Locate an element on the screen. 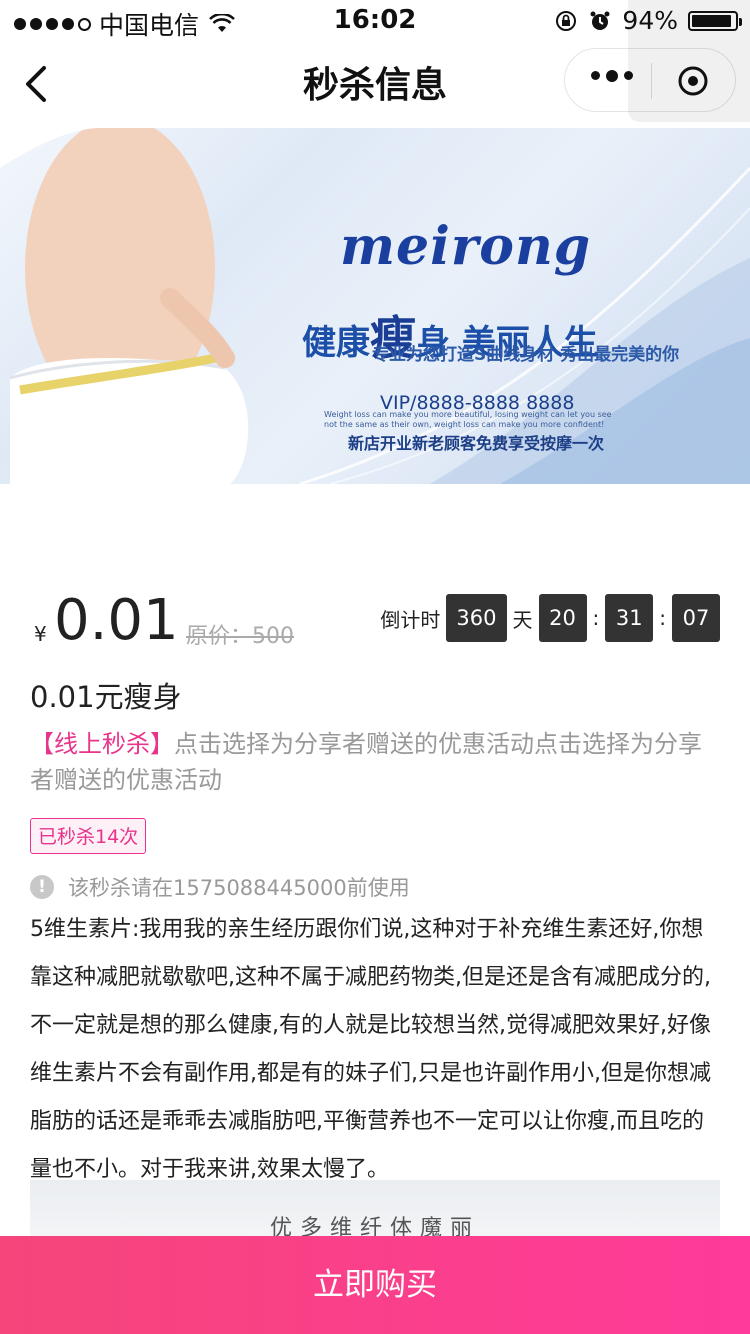 This screenshot has height=1334, width=750. article-image: 优多维纤体魔丽 is located at coordinates (375, 1210).